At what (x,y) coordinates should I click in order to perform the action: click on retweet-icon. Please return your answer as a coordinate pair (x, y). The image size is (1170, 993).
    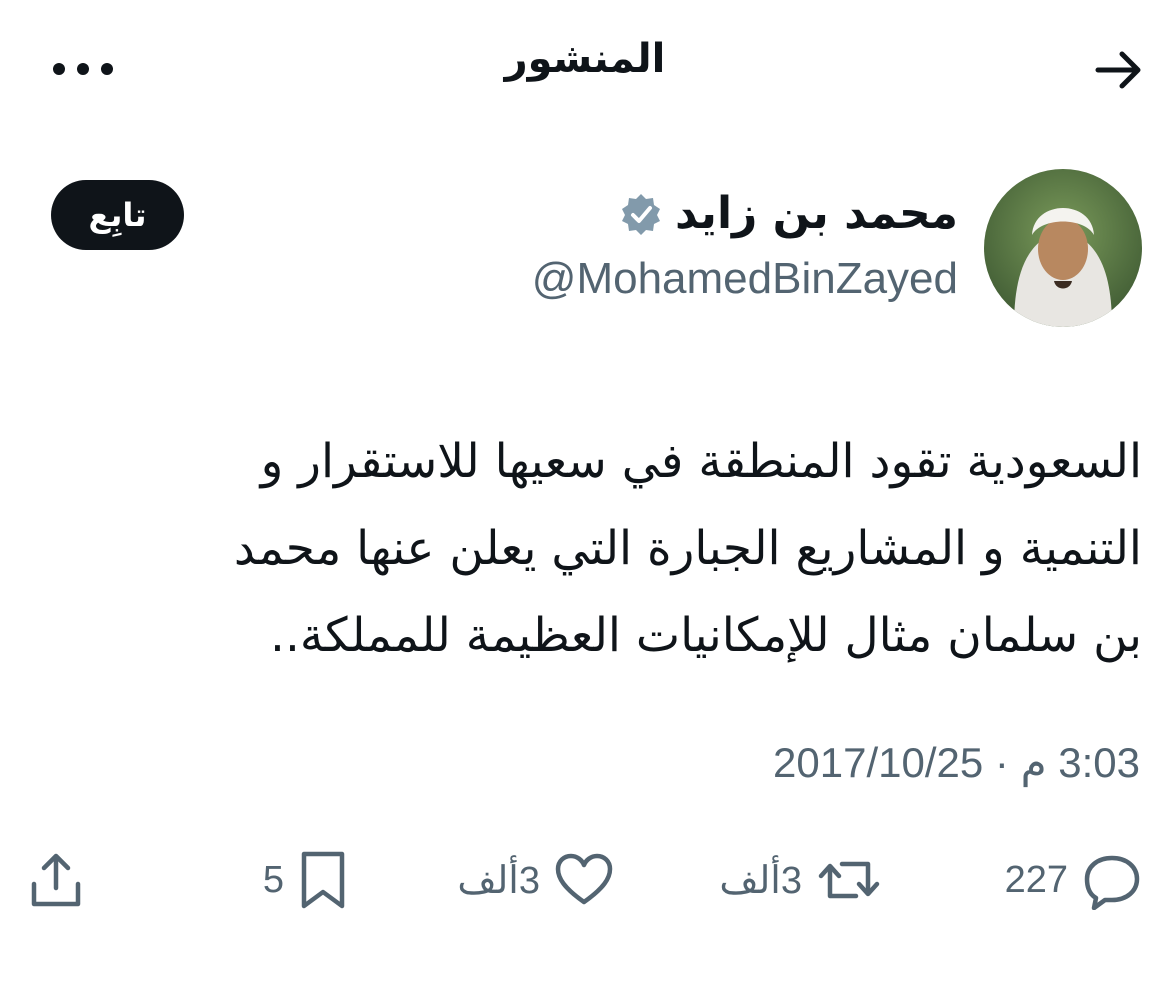
    Looking at the image, I should click on (849, 880).